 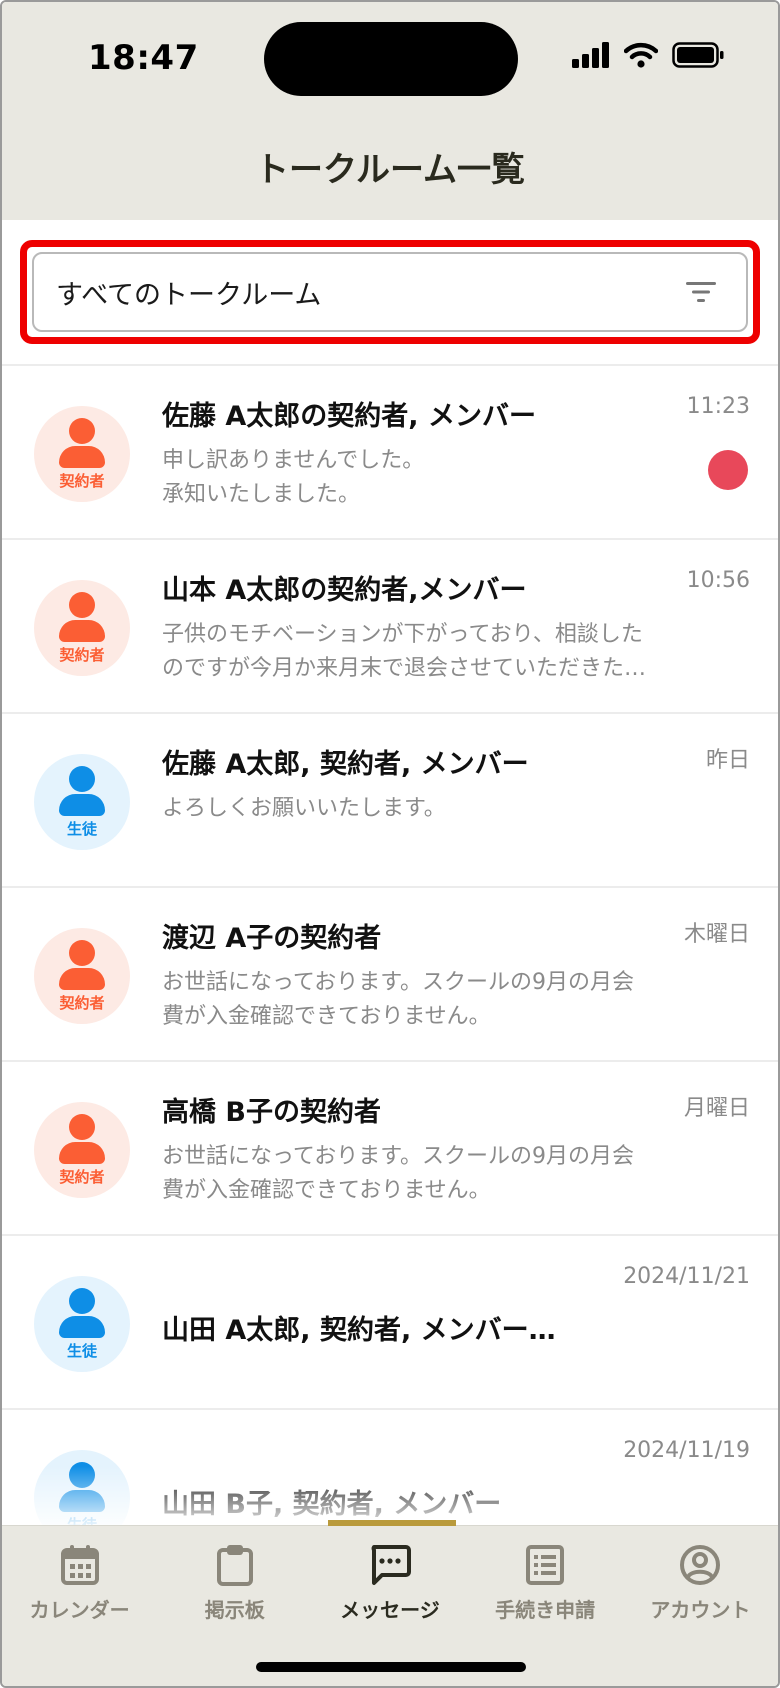 I want to click on message-time: 10:56, so click(x=718, y=580).